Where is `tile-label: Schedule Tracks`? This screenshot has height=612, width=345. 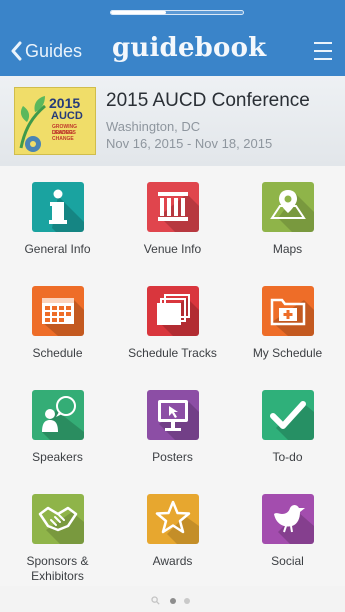 tile-label: Schedule Tracks is located at coordinates (172, 353).